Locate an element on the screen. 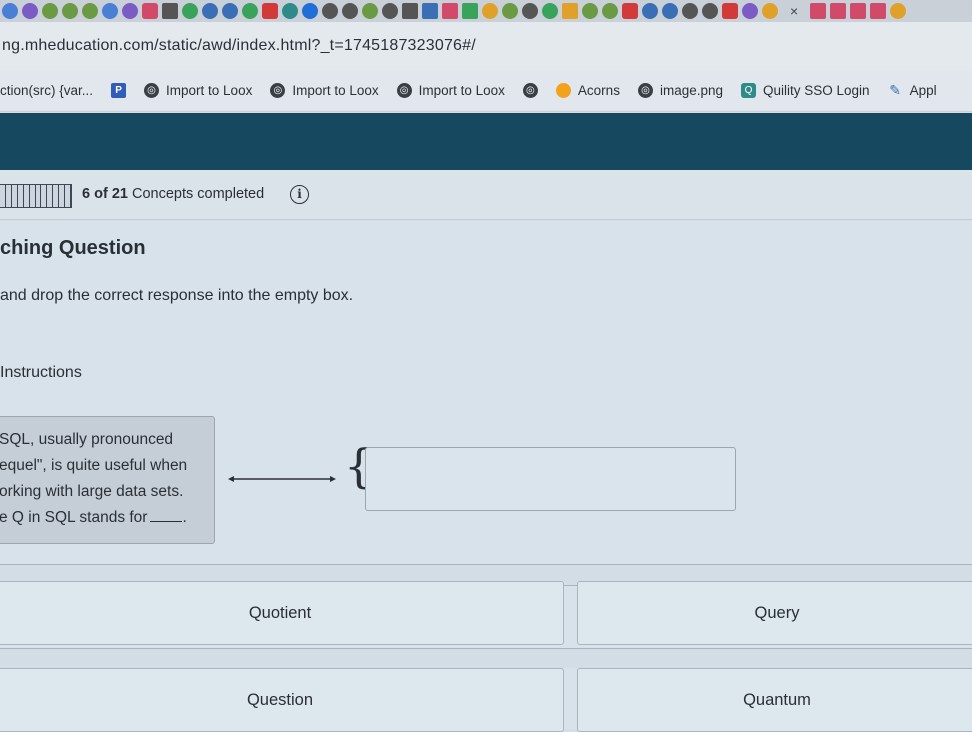 This screenshot has height=732, width=972. option-label: Quantum is located at coordinates (777, 699).